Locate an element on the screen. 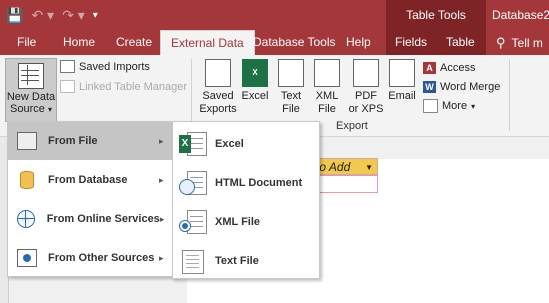  submenu-item-label: XML File is located at coordinates (238, 221).